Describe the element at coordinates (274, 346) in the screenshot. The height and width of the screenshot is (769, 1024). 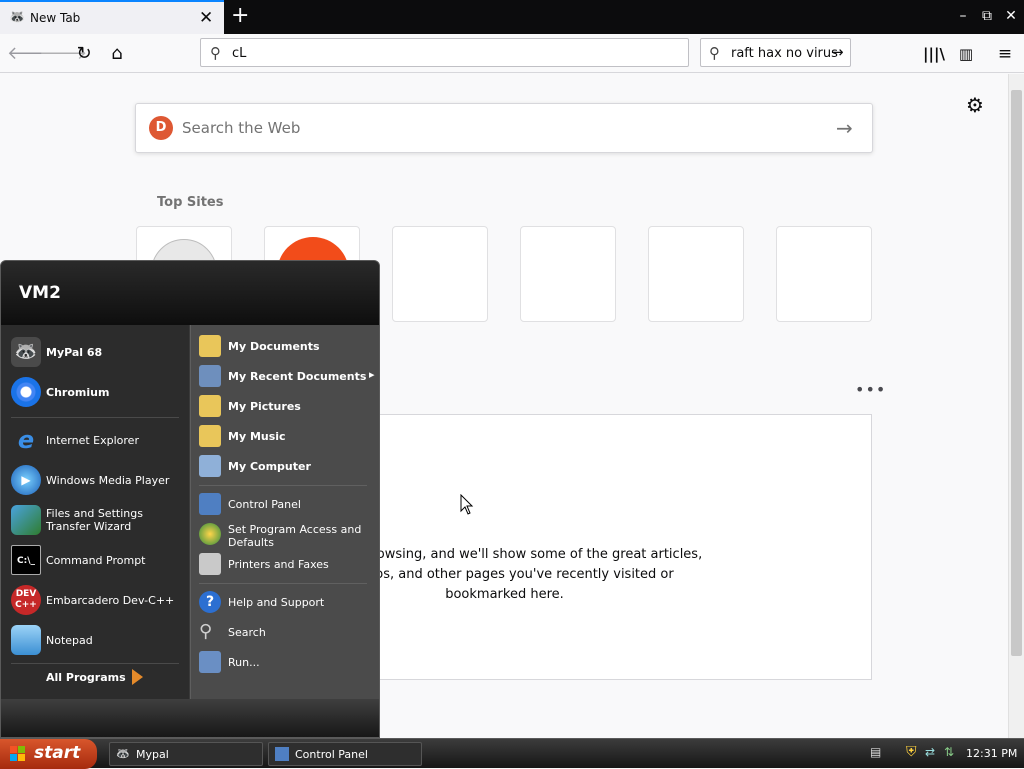
I see `start-item-label: My Documents` at that location.